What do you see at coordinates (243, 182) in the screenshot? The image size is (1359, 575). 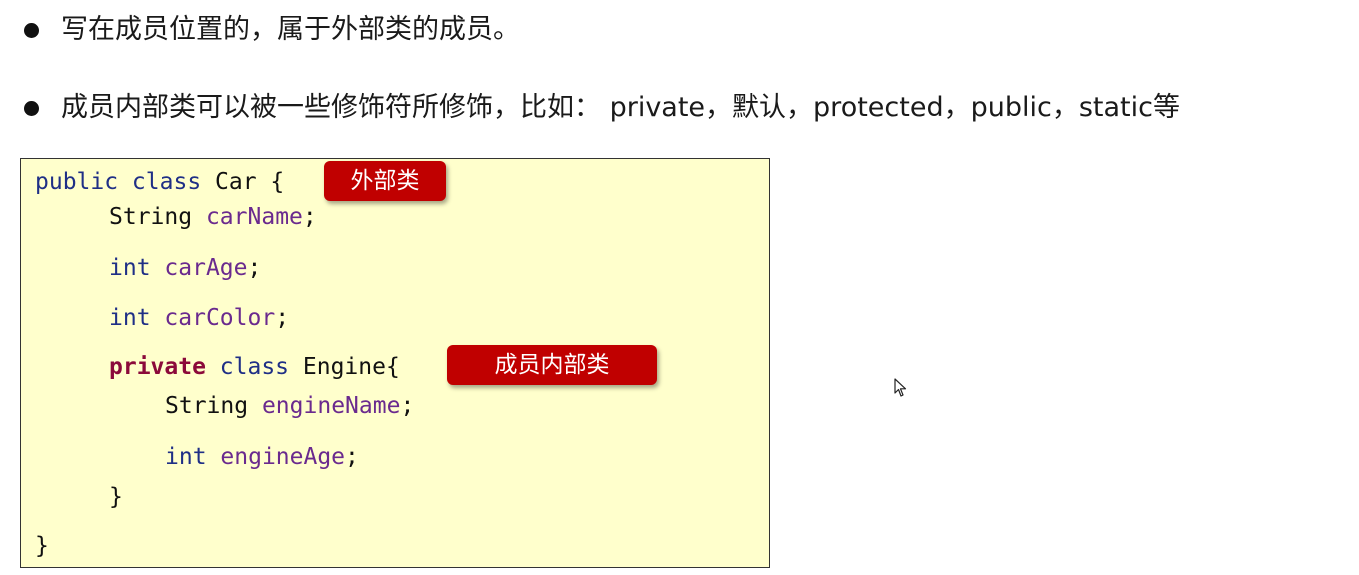 I see `code-text: Car {` at bounding box center [243, 182].